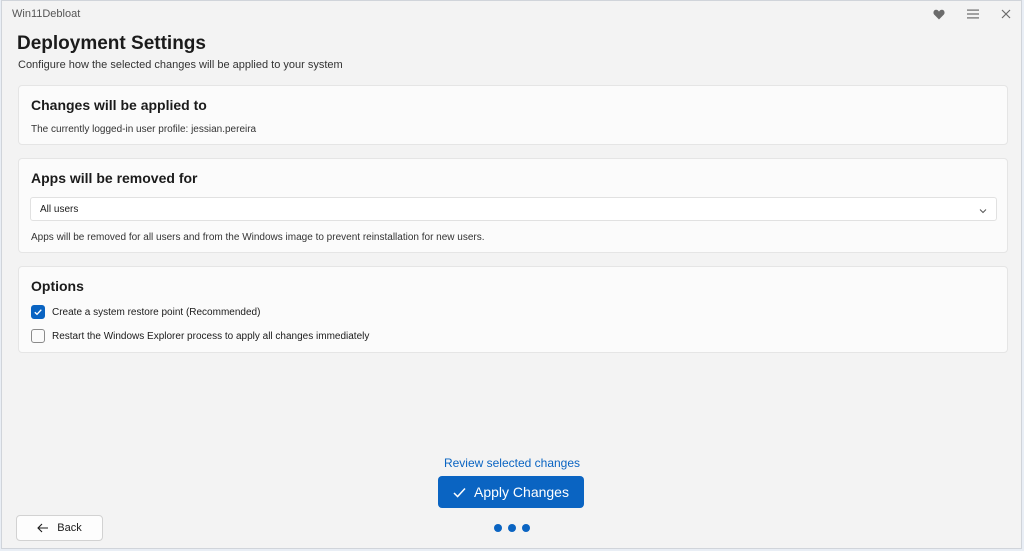  What do you see at coordinates (46, 14) in the screenshot?
I see `app-title: Win11Debloat` at bounding box center [46, 14].